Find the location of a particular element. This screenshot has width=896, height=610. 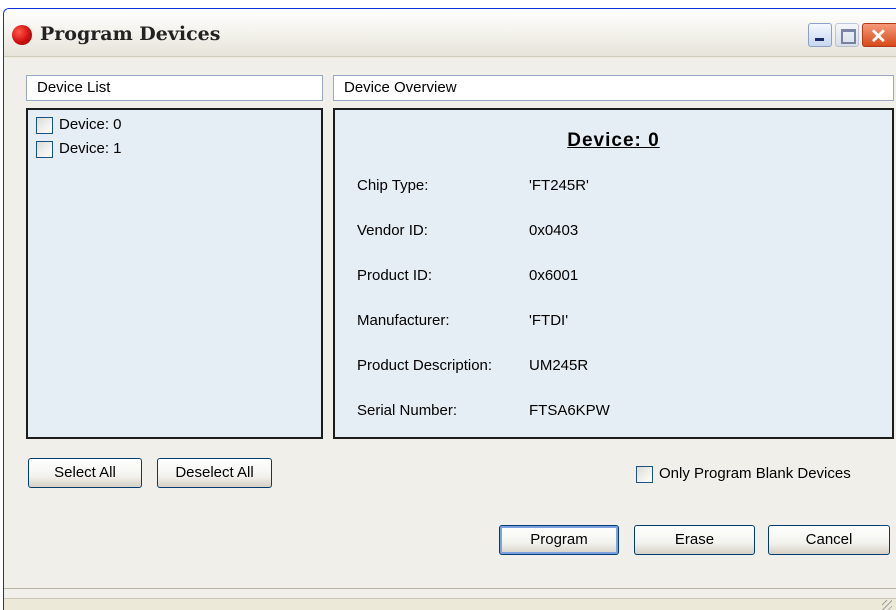

list-item: Device: 0 is located at coordinates (79, 126).